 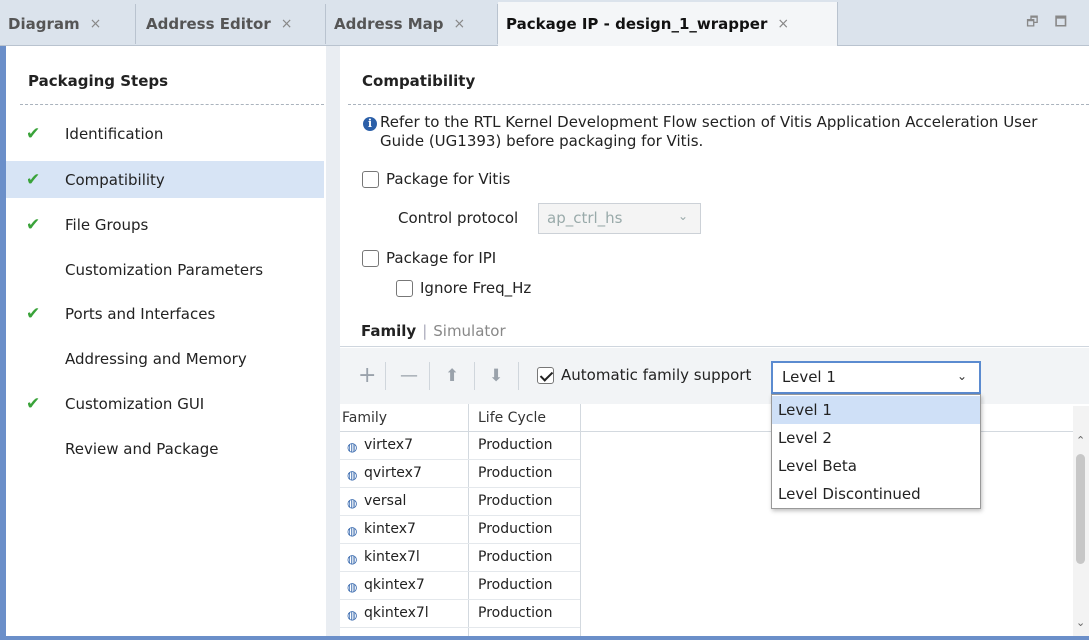 I want to click on tab-address-map: Address Map ×, so click(x=412, y=24).